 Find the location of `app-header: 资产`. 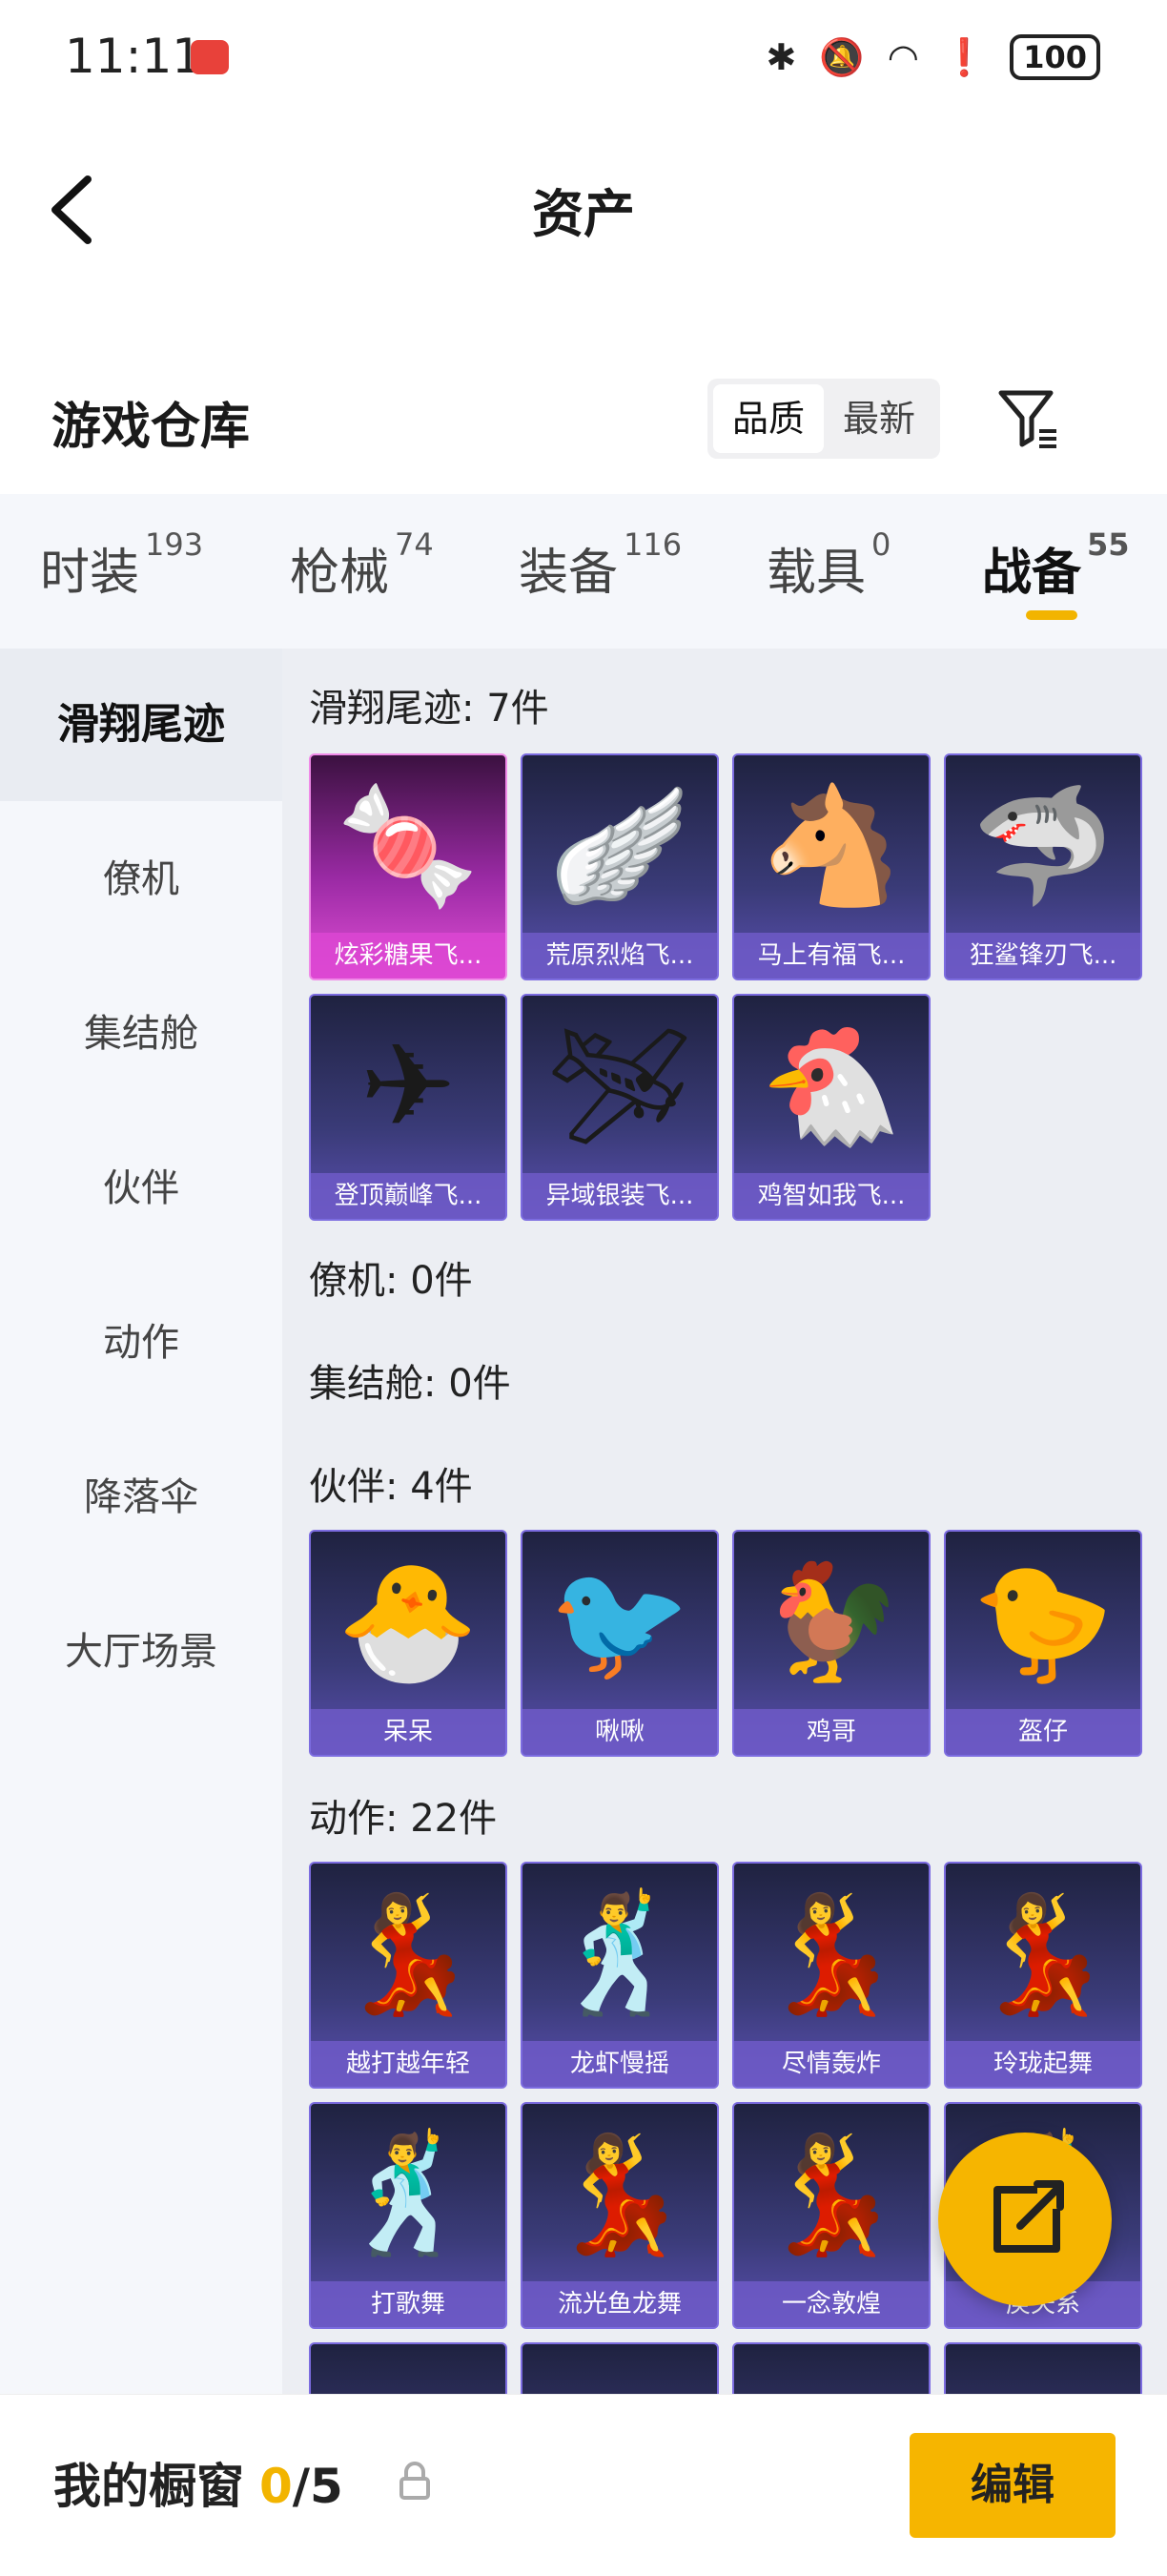

app-header: 资产 is located at coordinates (583, 205).